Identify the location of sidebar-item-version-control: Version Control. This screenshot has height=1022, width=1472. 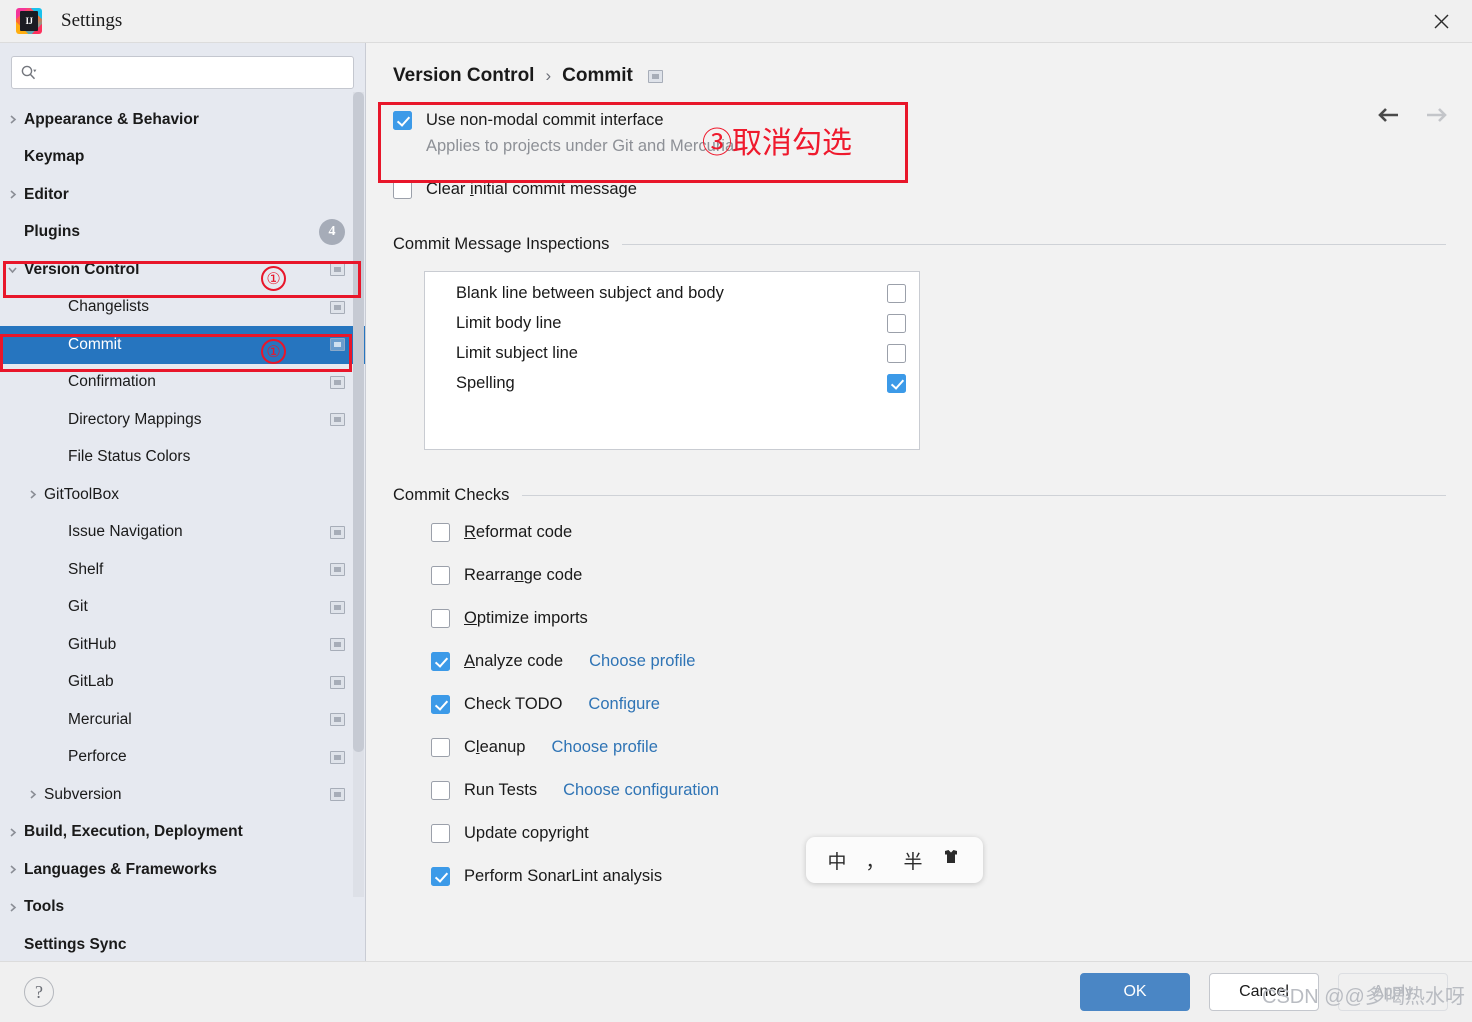
(182, 270).